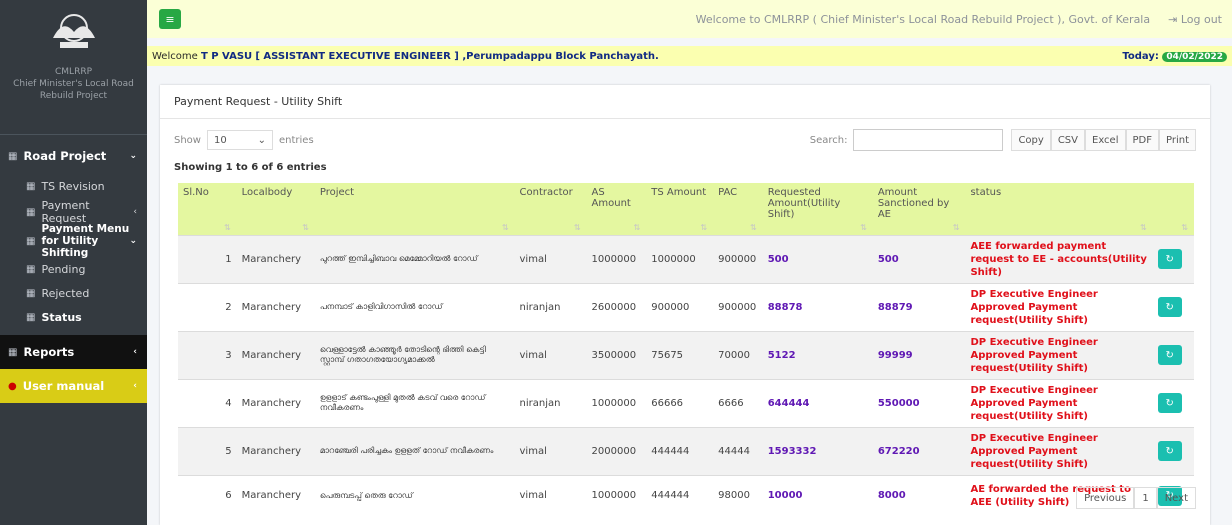 Image resolution: width=1232 pixels, height=525 pixels. What do you see at coordinates (63, 269) in the screenshot?
I see `sidebar-item-label: Pending` at bounding box center [63, 269].